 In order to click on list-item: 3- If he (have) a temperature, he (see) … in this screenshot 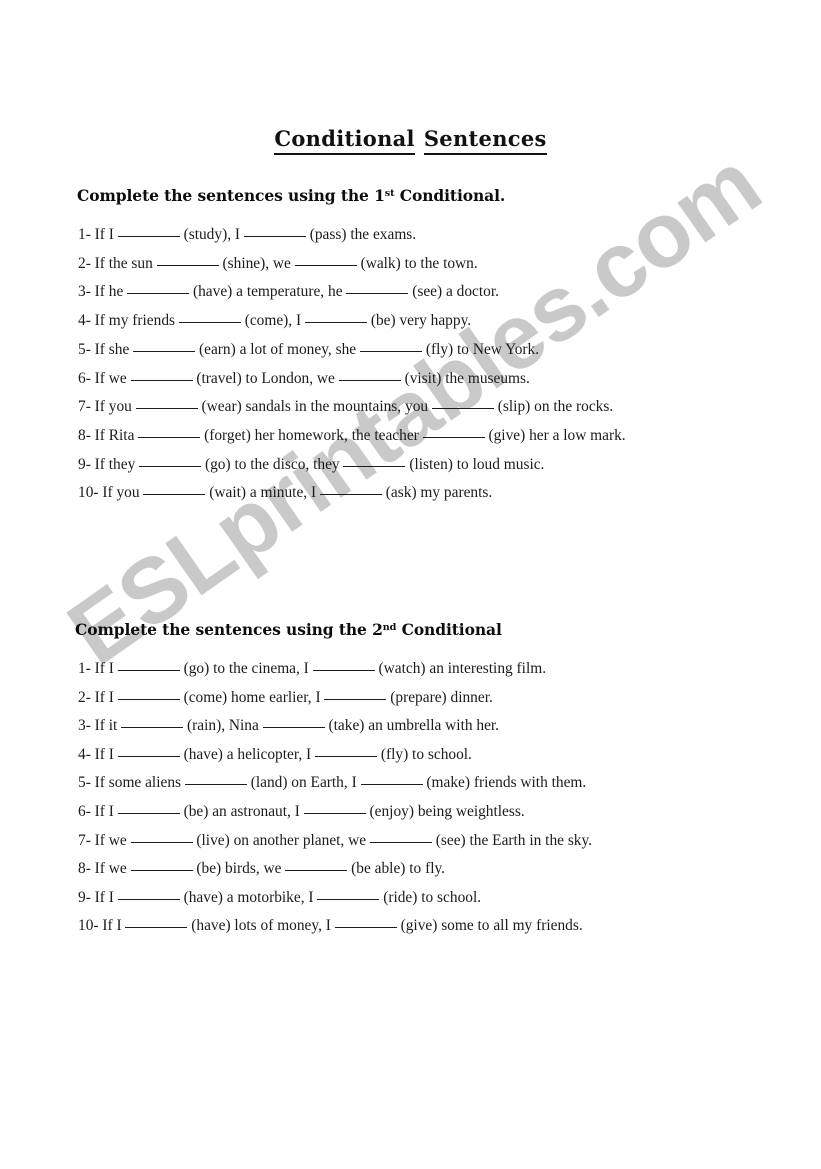, I will do `click(288, 291)`.